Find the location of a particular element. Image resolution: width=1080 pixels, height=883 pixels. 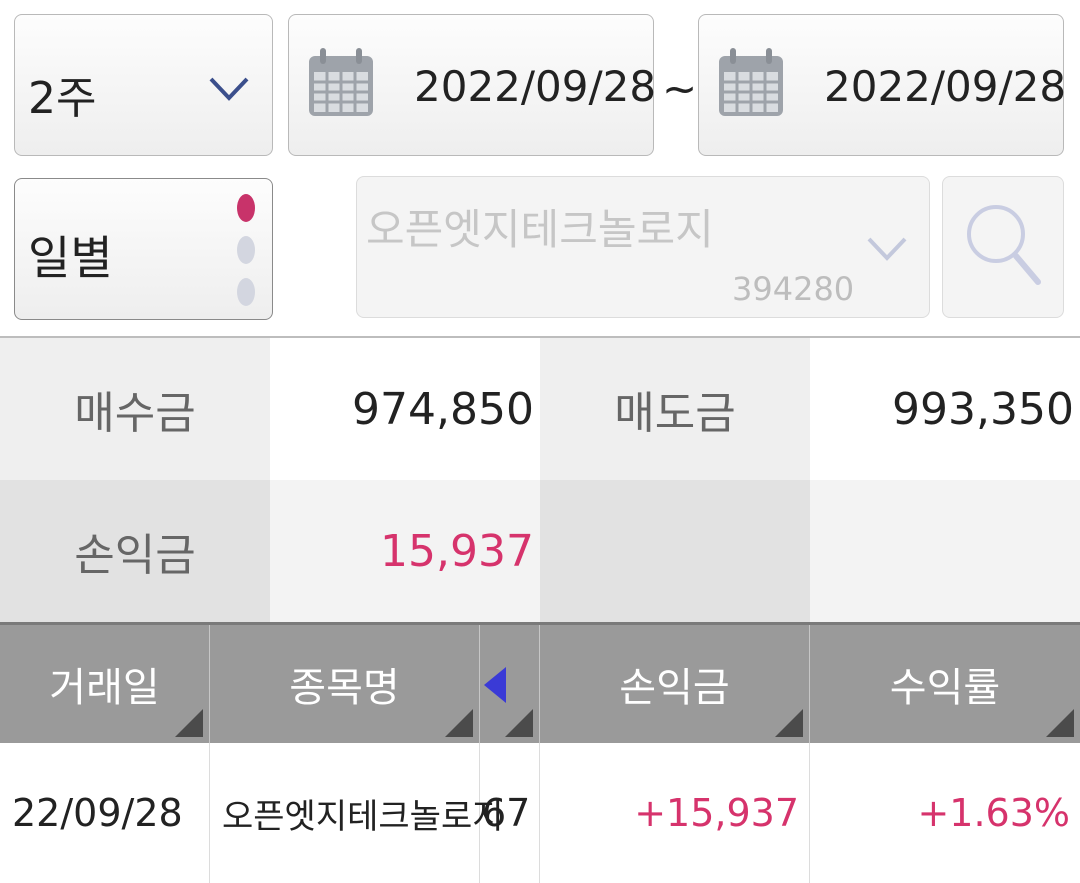

scroll-left-button is located at coordinates (510, 684).